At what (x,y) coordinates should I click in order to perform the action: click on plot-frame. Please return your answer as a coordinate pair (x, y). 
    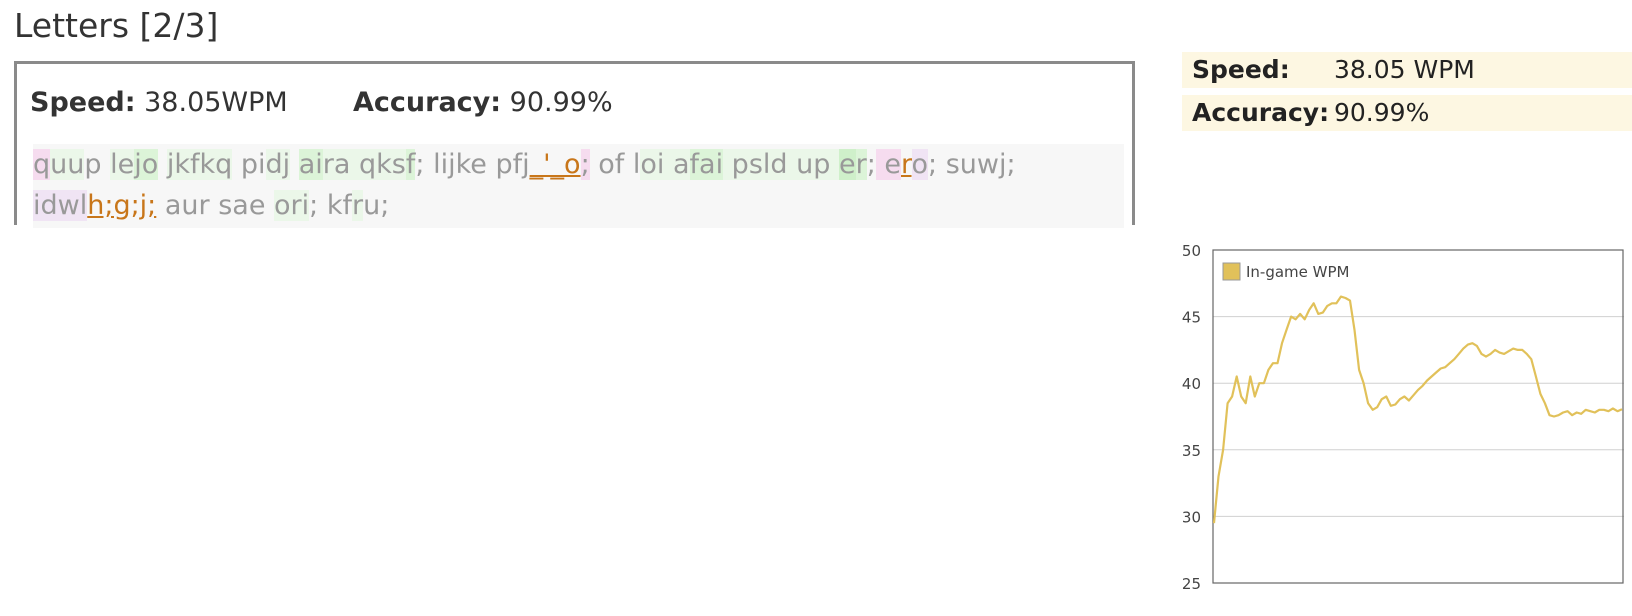
    Looking at the image, I should click on (1418, 416).